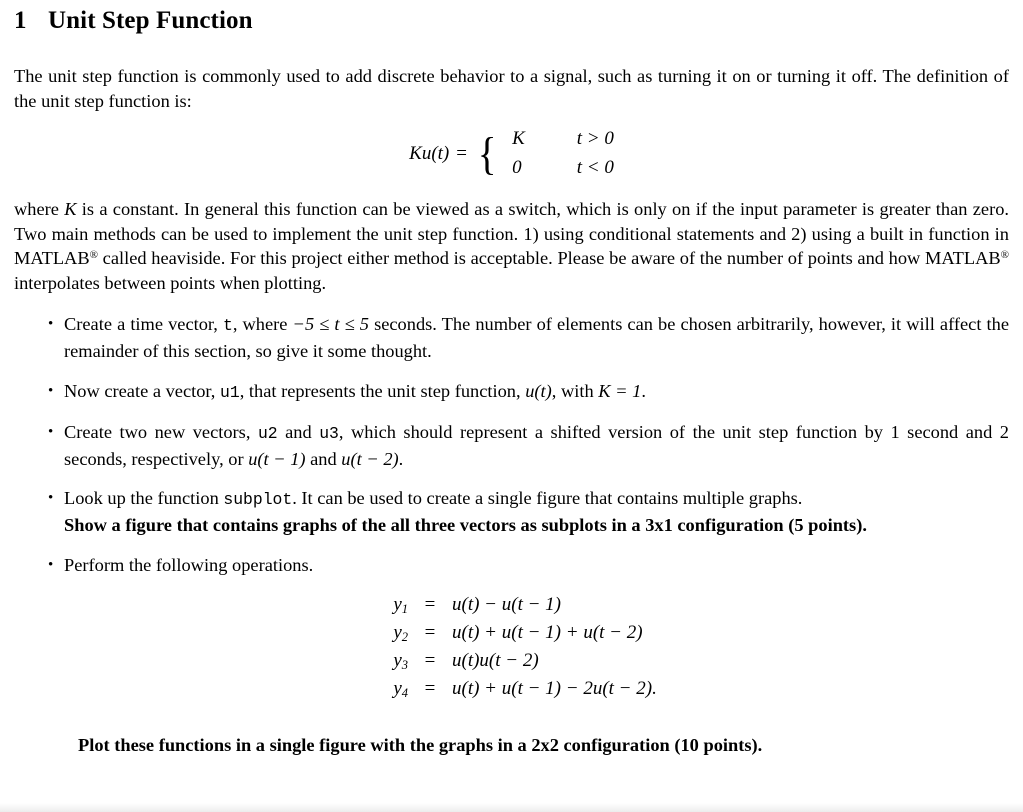 This screenshot has width=1023, height=812. What do you see at coordinates (557, 153) in the screenshot?
I see `piecewise-cases: K t > 0 0 t < 0` at bounding box center [557, 153].